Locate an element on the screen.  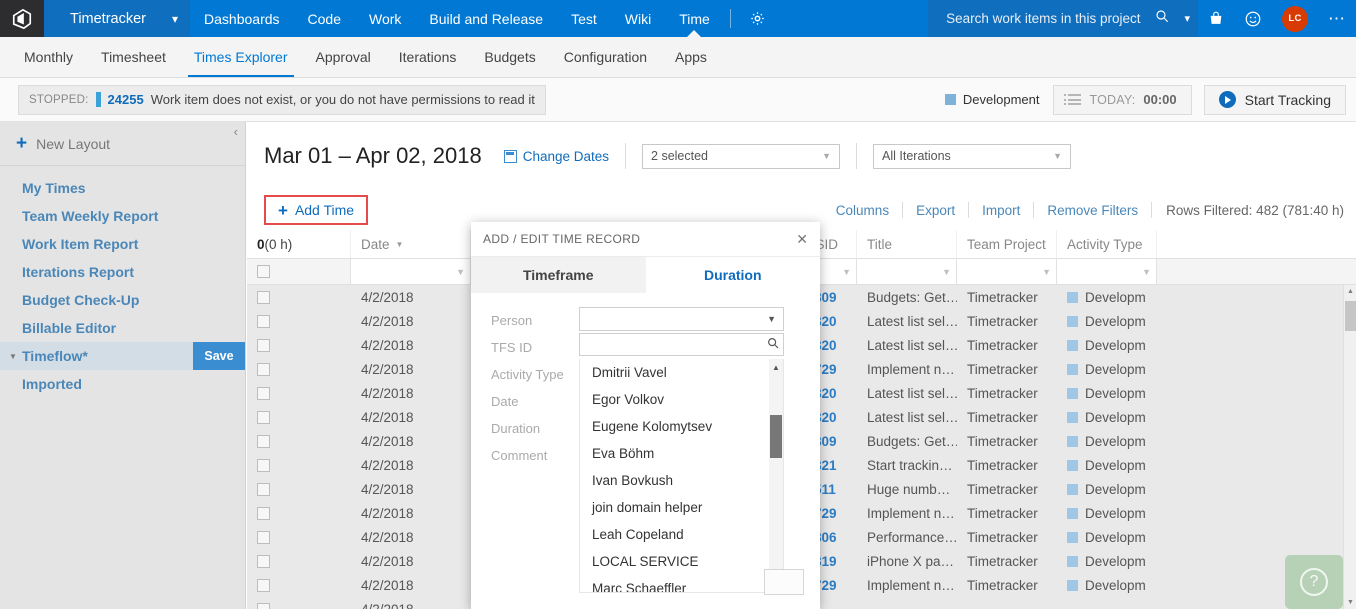
chevron-down-icon: ▼ is located at coordinates (771, 319).